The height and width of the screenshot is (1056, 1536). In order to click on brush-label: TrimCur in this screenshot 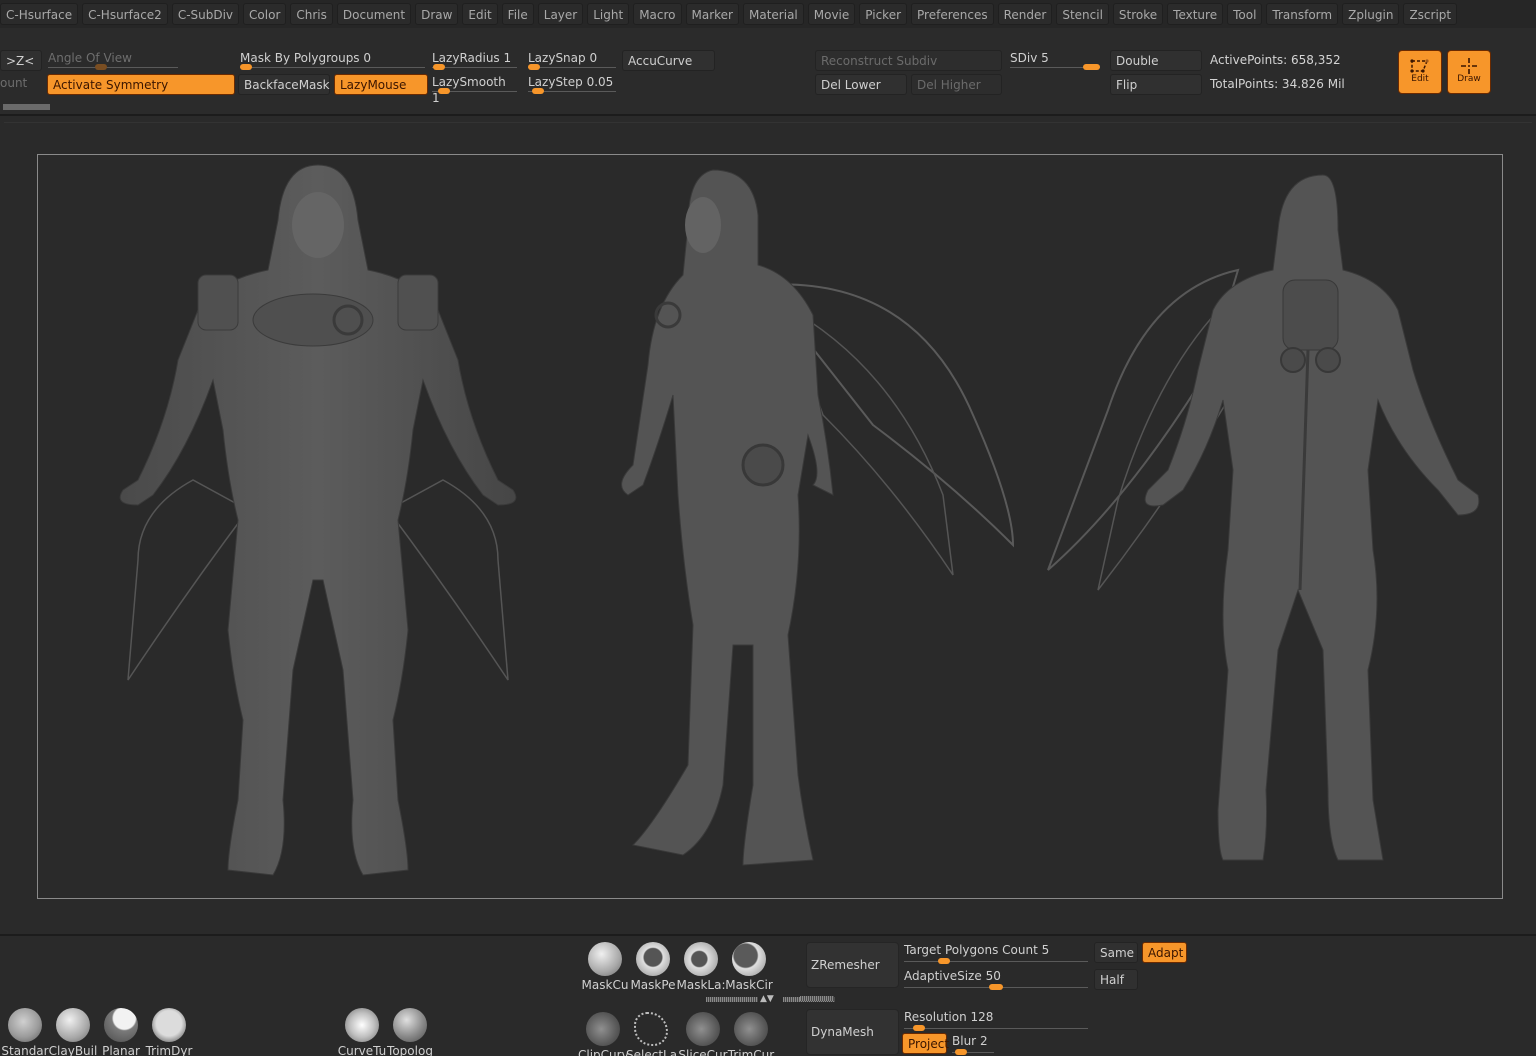, I will do `click(751, 1052)`.